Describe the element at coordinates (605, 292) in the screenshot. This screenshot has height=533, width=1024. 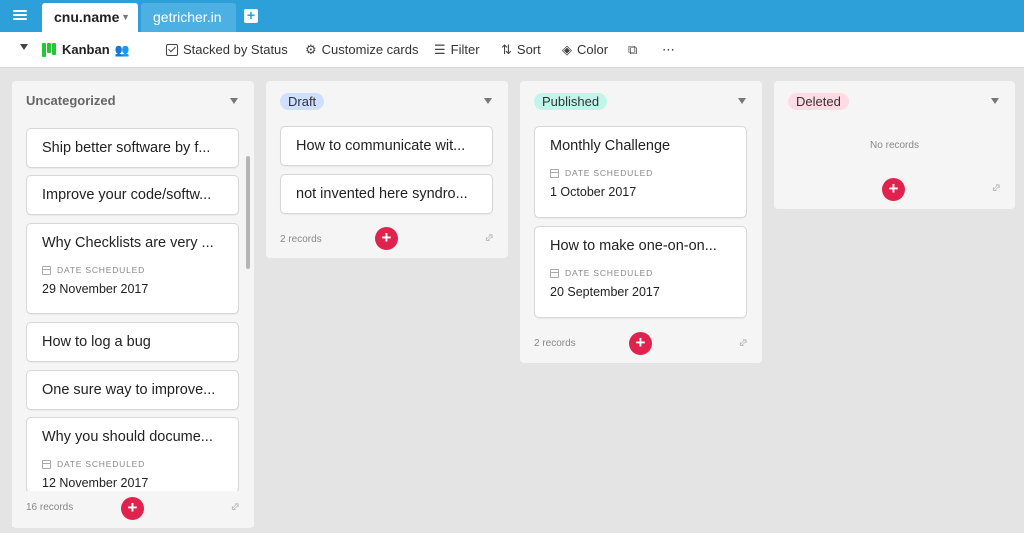
I see `field-value: 20 September 2017` at that location.